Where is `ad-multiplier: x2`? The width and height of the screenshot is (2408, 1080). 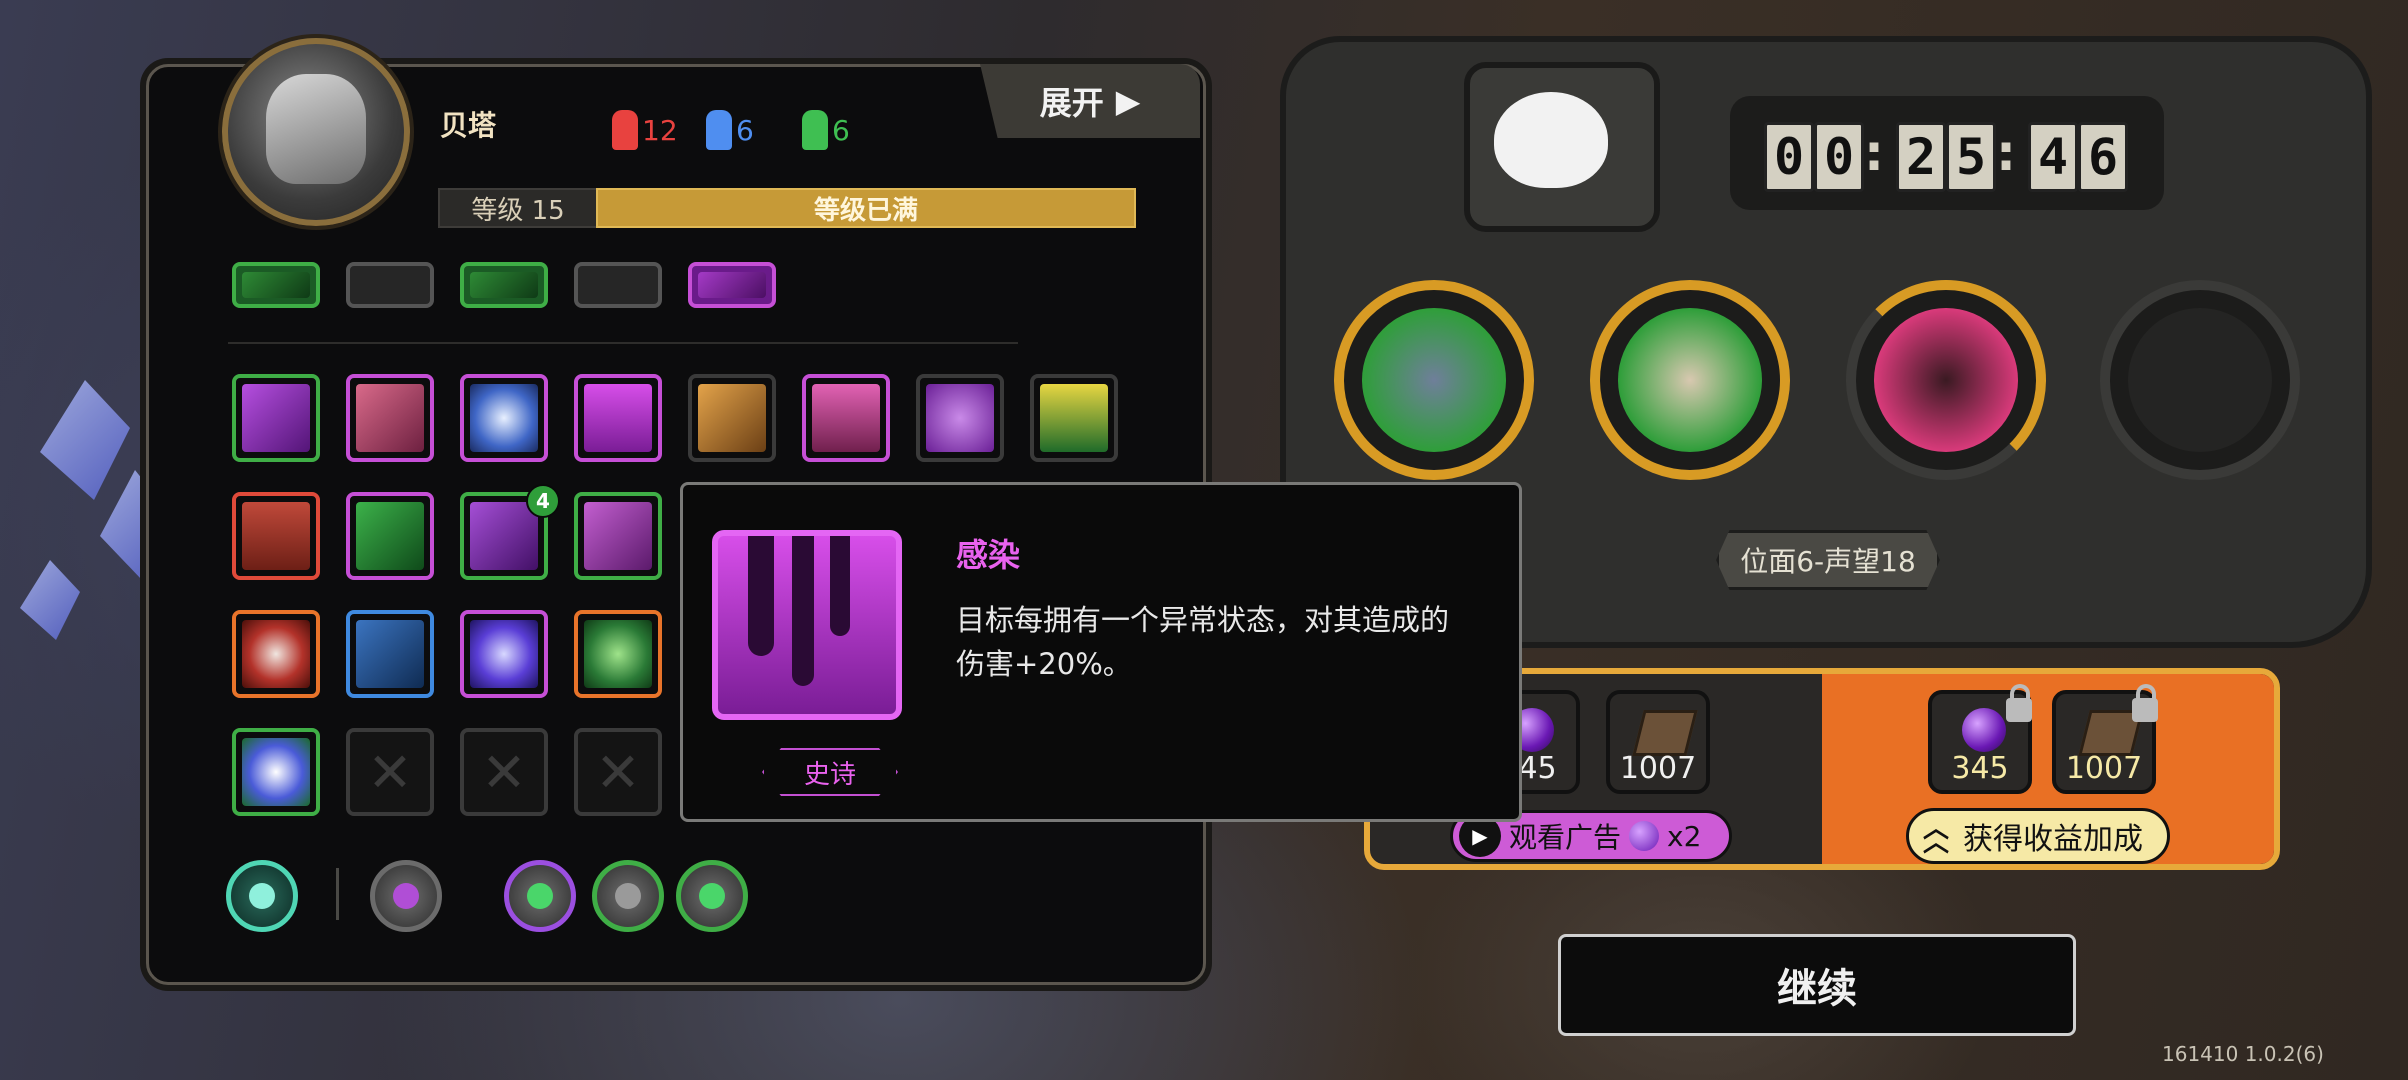
ad-multiplier: x2 is located at coordinates (1684, 836).